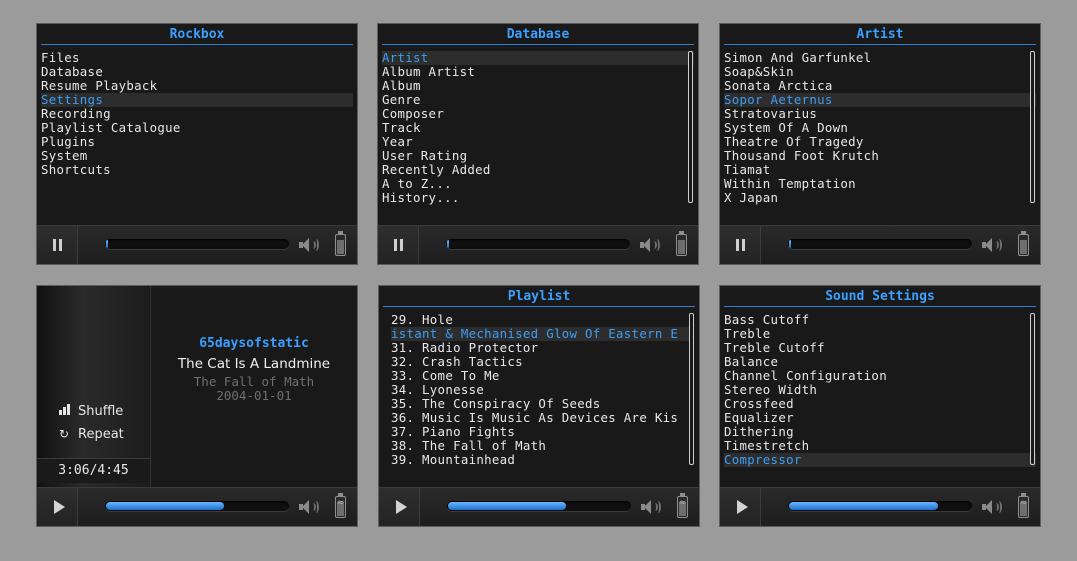 The width and height of the screenshot is (1077, 561). I want to click on list-item: Tiamat, so click(880, 170).